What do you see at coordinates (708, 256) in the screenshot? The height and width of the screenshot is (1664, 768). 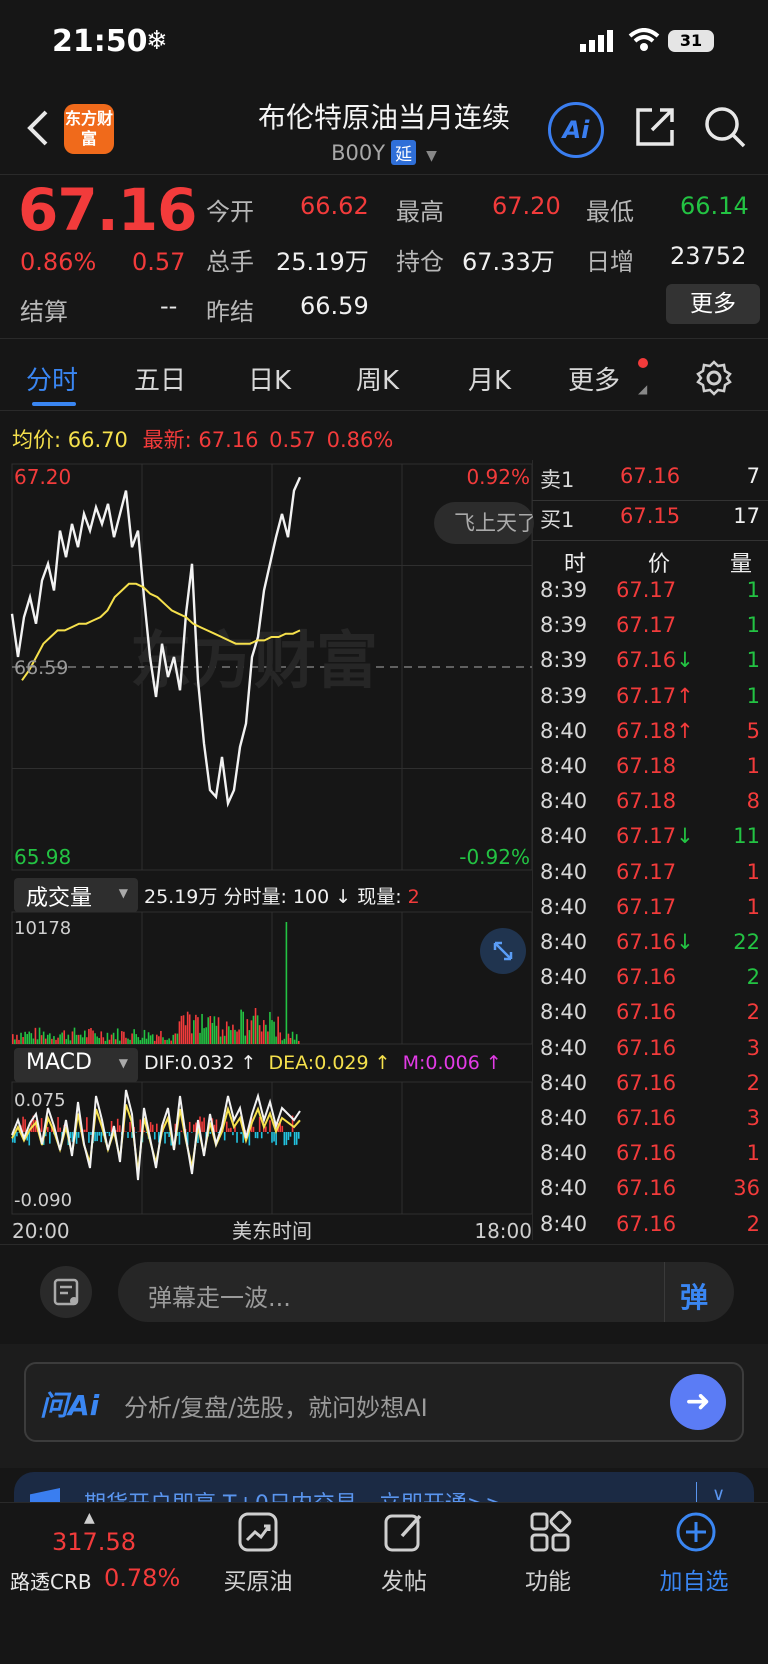 I see `field-value-daily-inc: 23752` at bounding box center [708, 256].